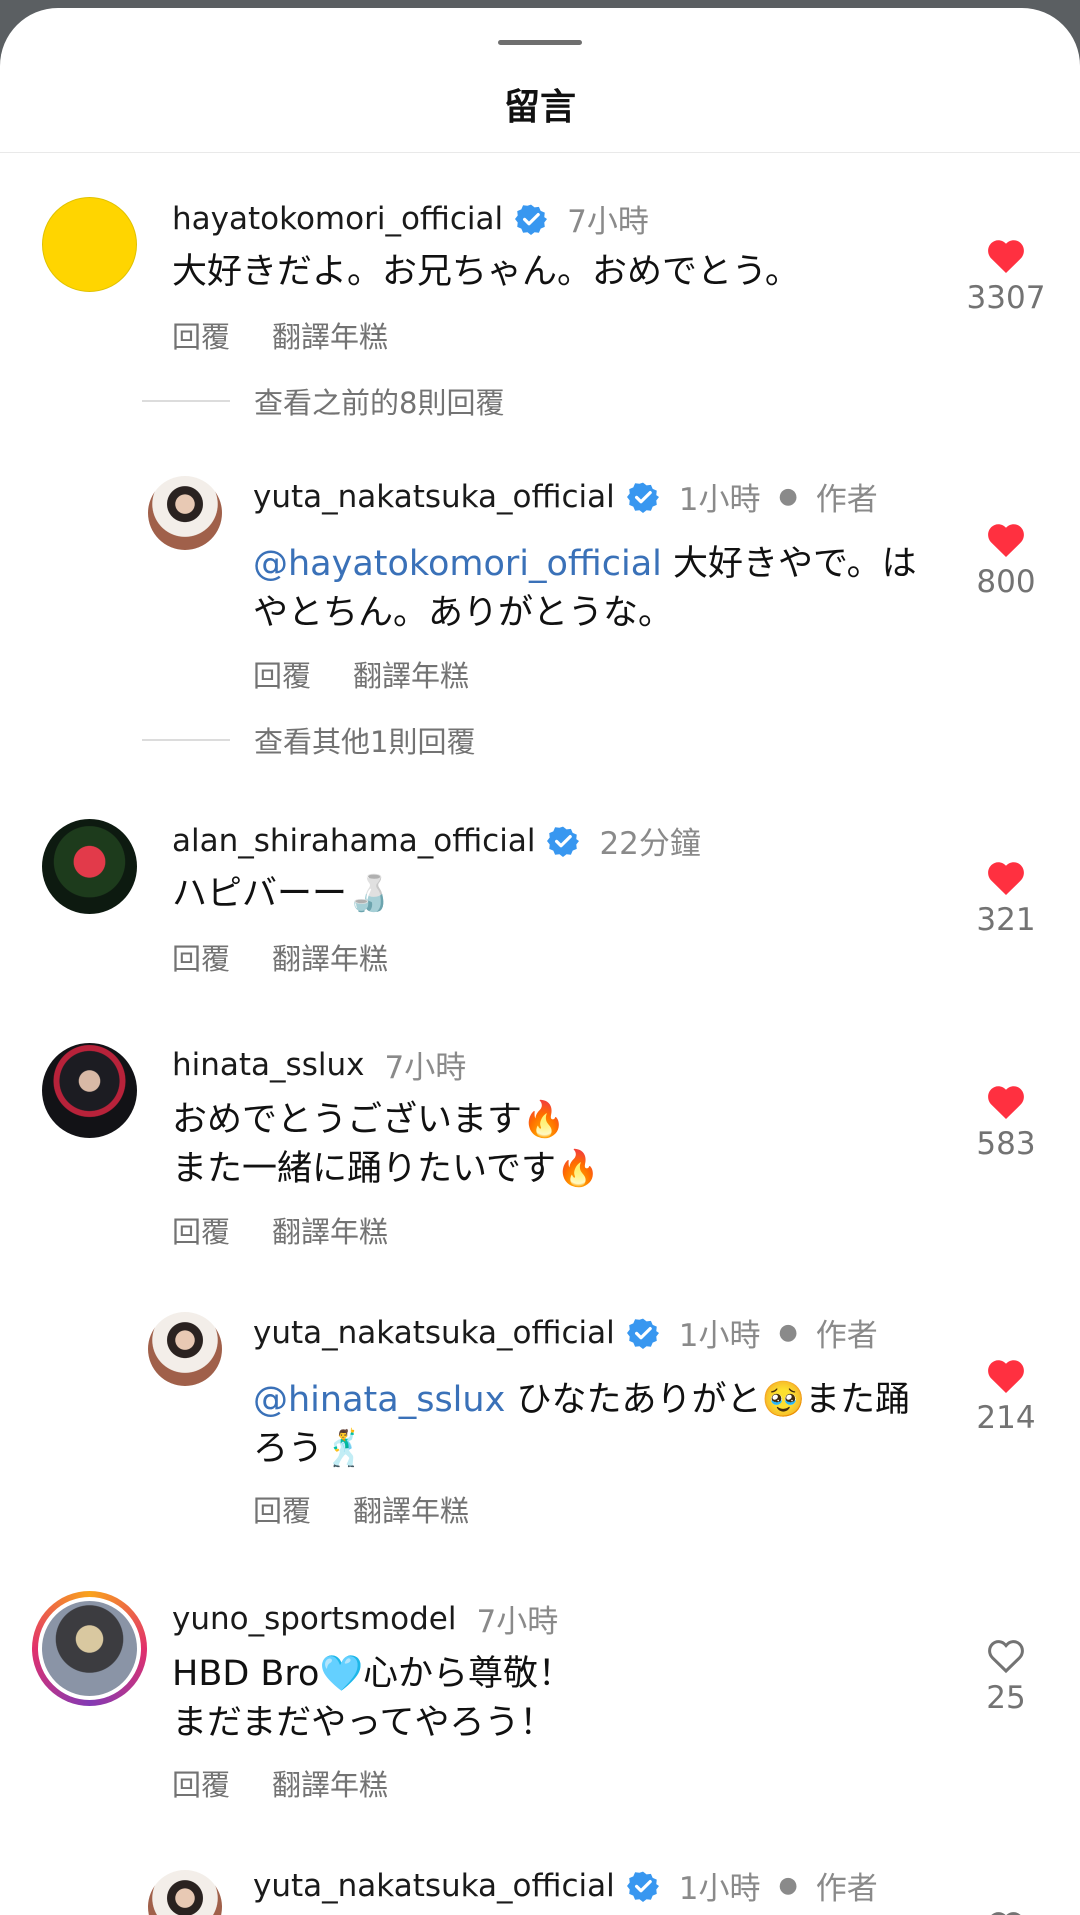 This screenshot has height=1915, width=1080. I want to click on comment-header: yuno_sportsmodel 7小時, so click(365, 1618).